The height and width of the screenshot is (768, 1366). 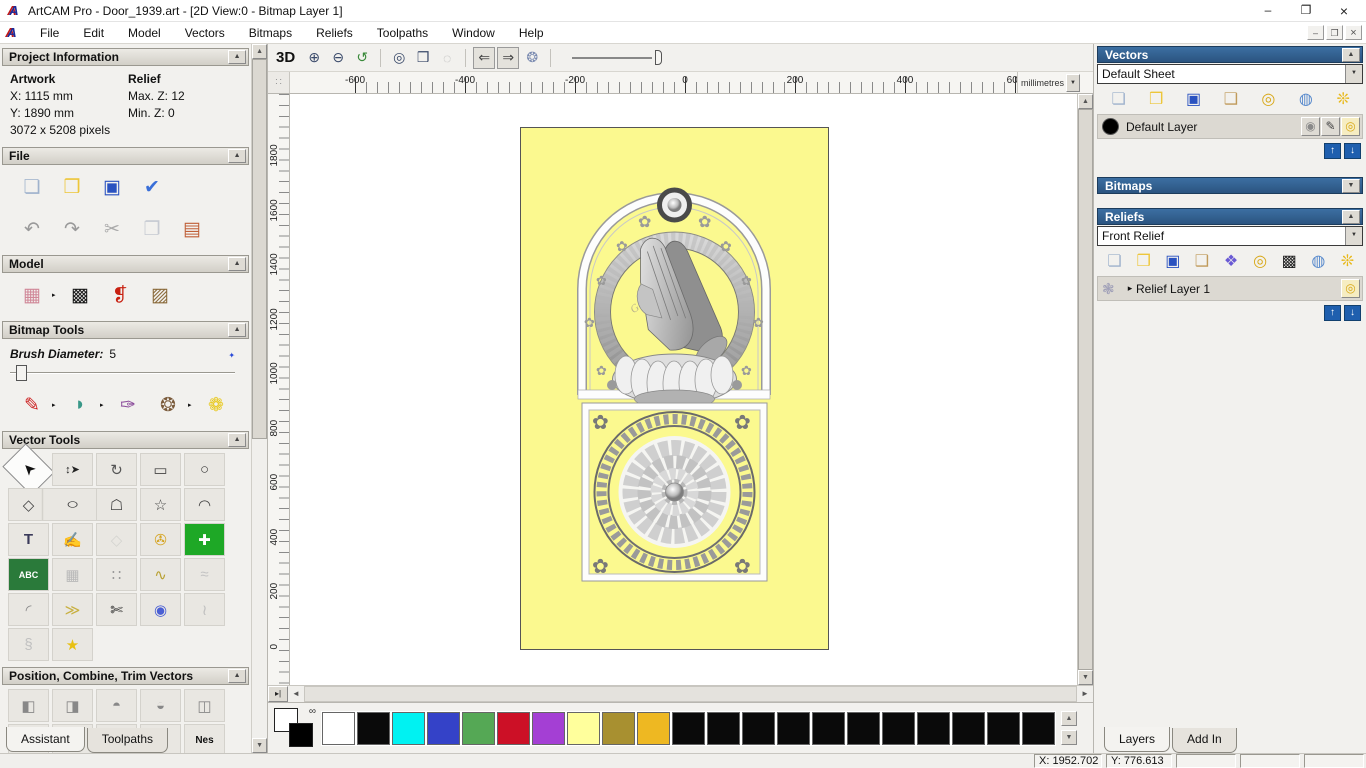 I want to click on align-centre-tool: ◫, so click(x=204, y=705).